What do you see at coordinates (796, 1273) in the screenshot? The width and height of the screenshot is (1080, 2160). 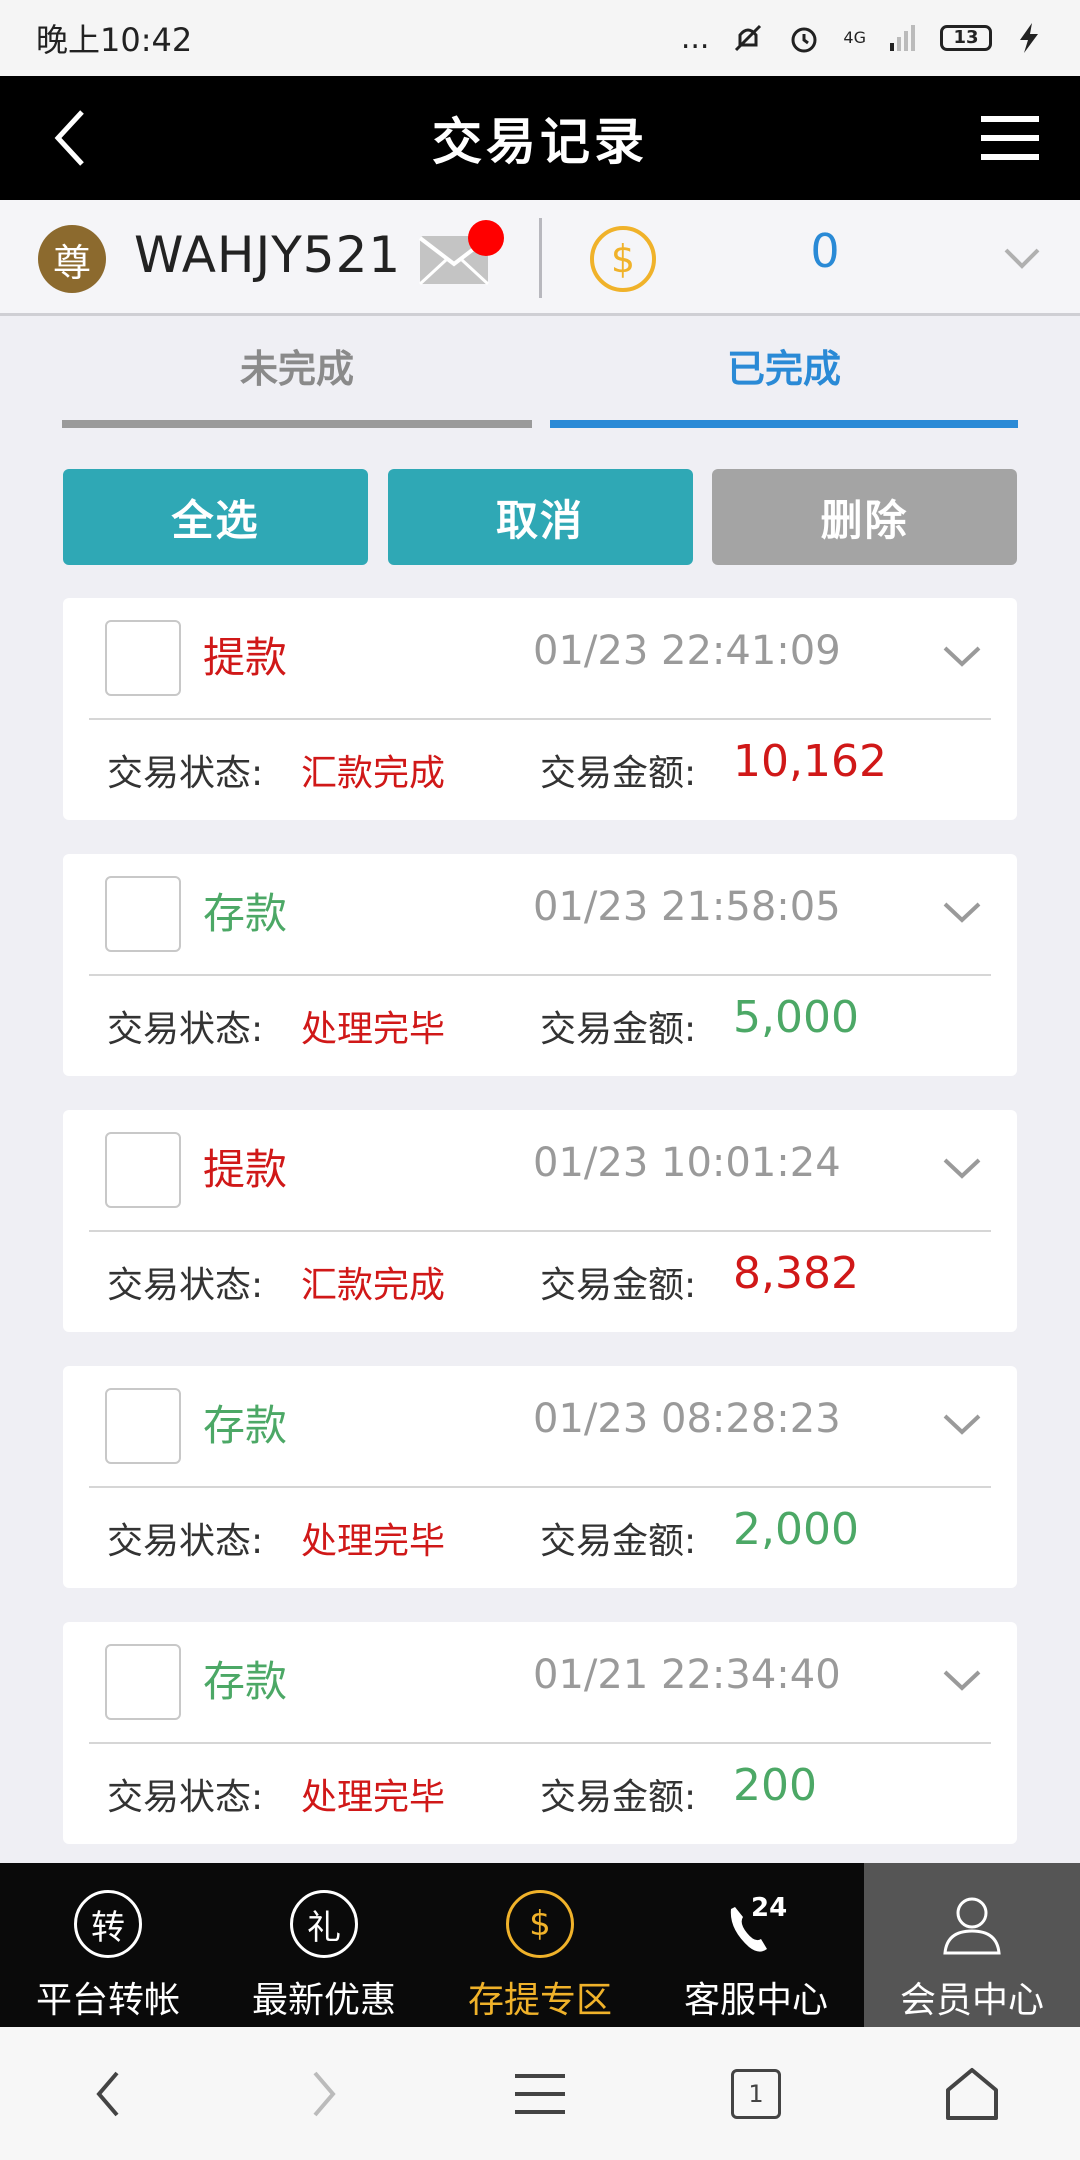 I see `amount-value: 8,382` at bounding box center [796, 1273].